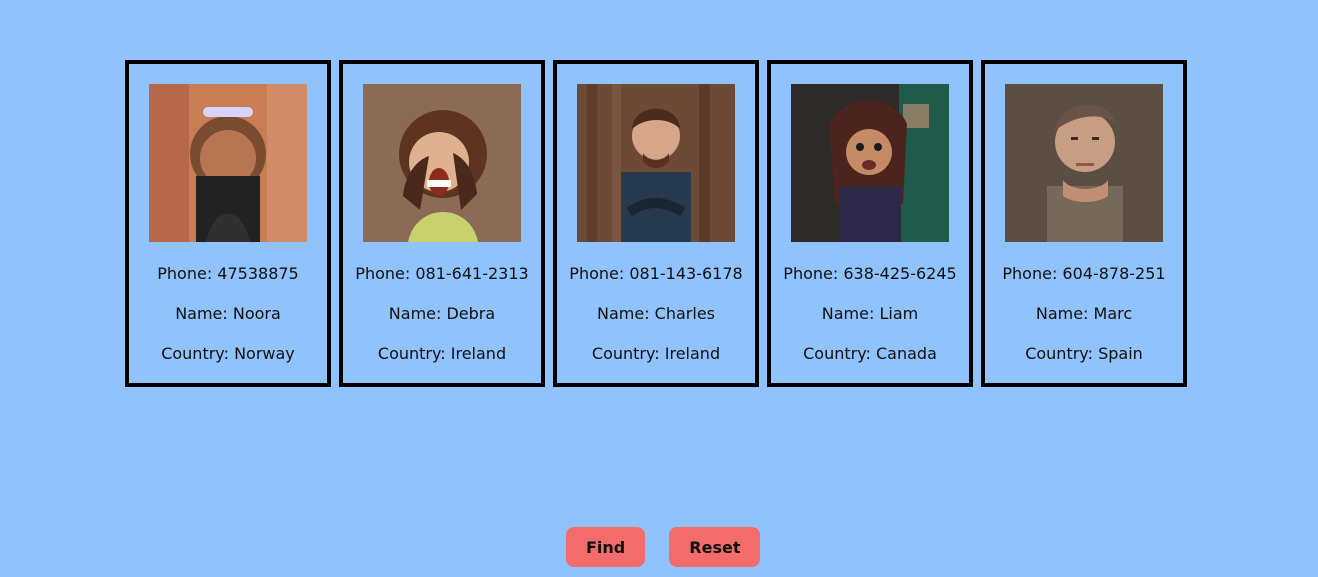 The image size is (1318, 577). I want to click on phone-text: Phone: 47538875, so click(228, 273).